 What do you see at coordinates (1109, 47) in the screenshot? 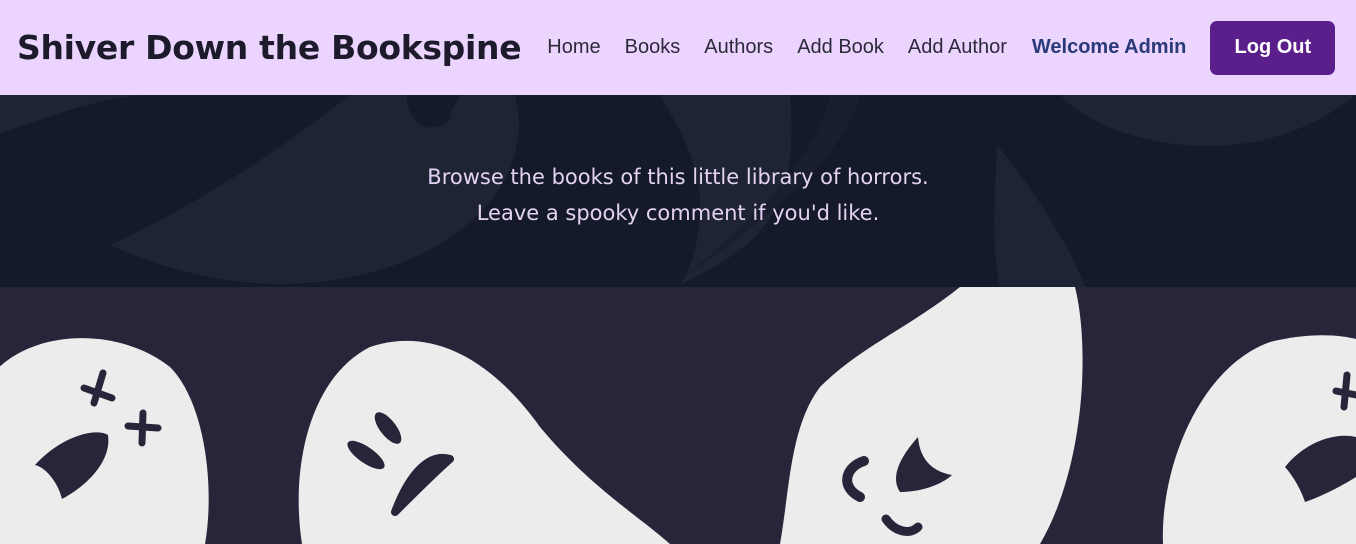
I see `welcome-message: Welcome Admin` at bounding box center [1109, 47].